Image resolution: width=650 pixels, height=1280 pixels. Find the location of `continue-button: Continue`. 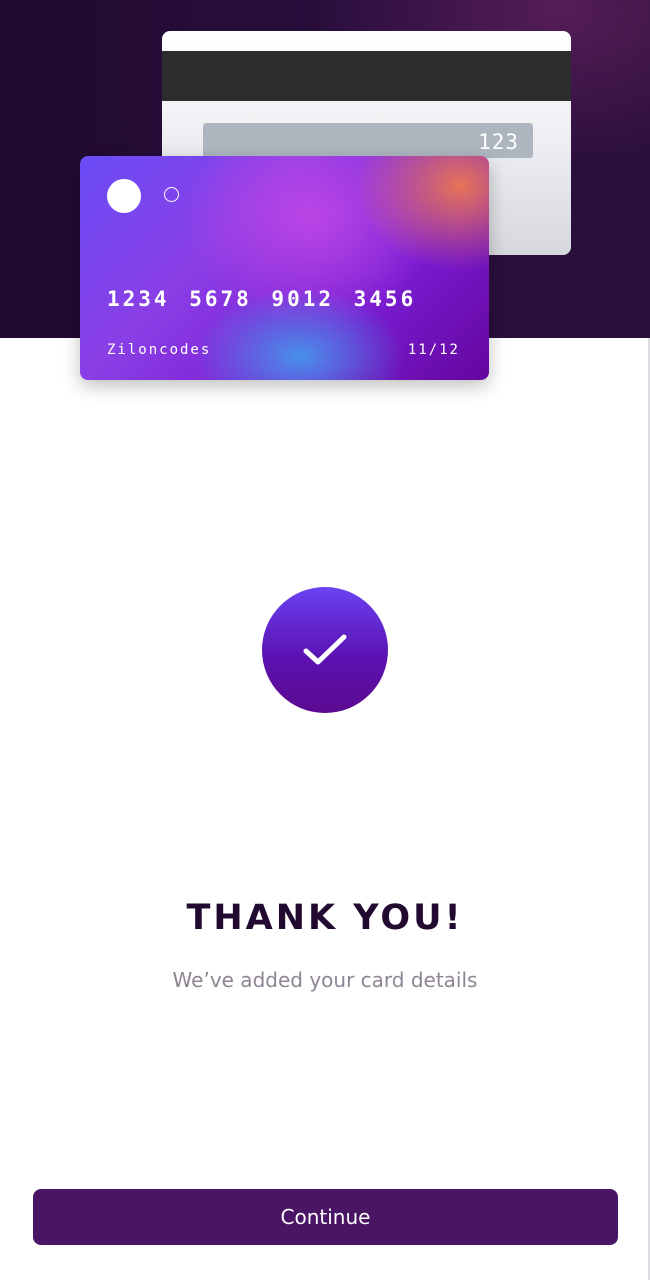

continue-button: Continue is located at coordinates (325, 1217).